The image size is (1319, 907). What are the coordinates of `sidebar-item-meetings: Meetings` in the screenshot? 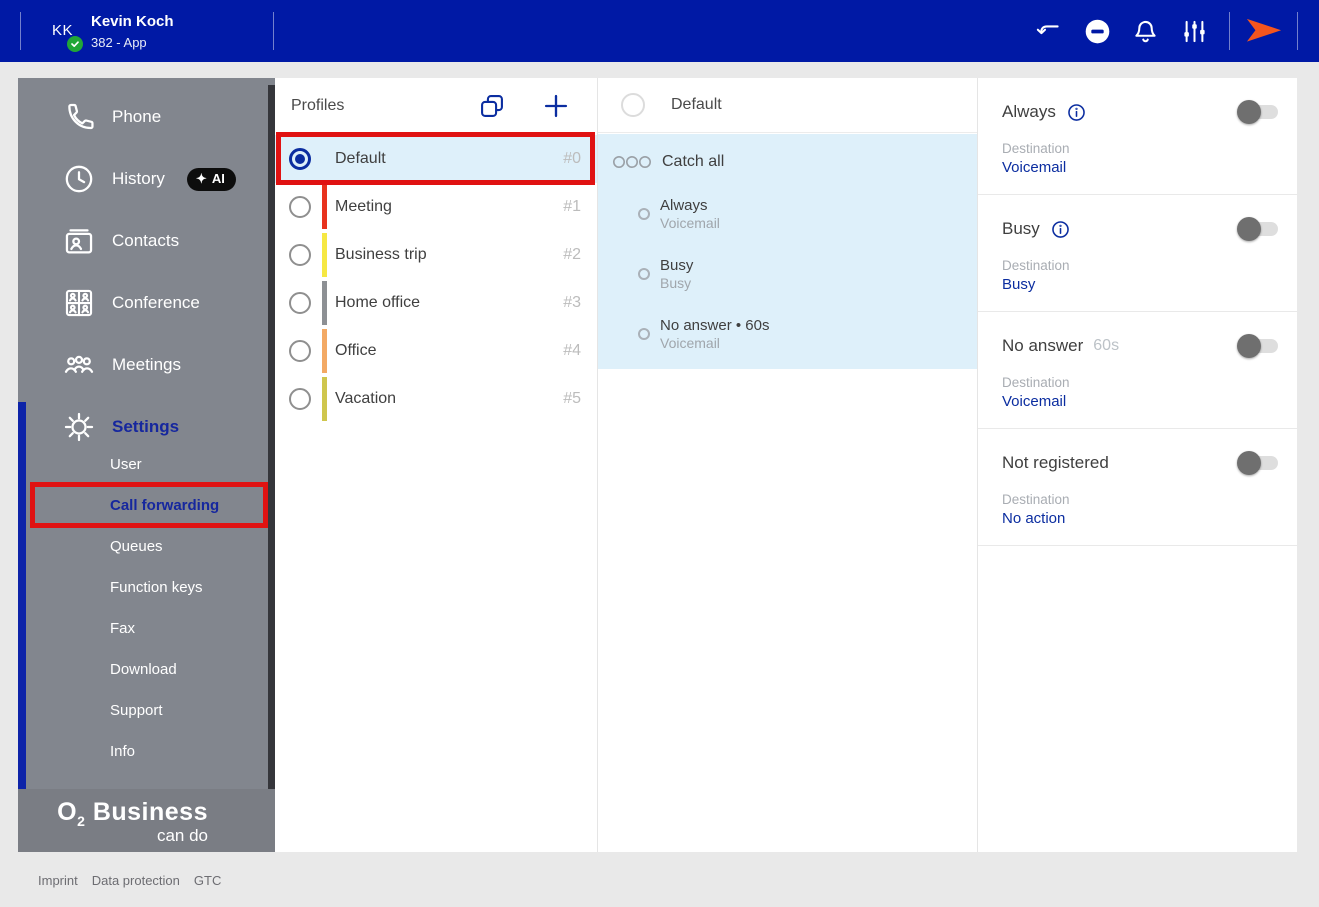 It's located at (142, 365).